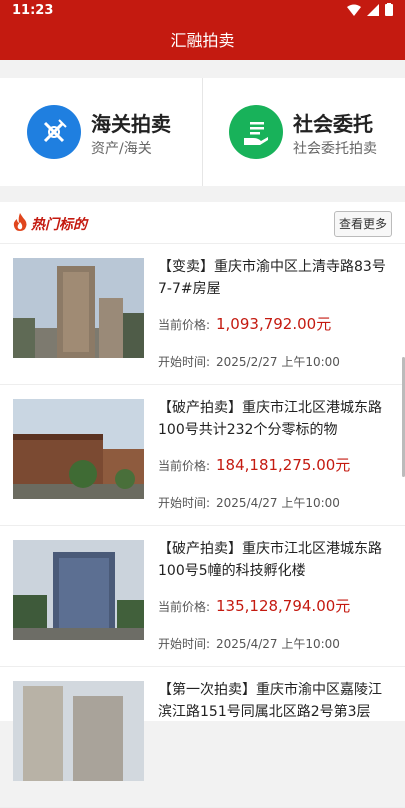 This screenshot has height=808, width=405. What do you see at coordinates (274, 324) in the screenshot?
I see `current-price: 1,093,792.00元` at bounding box center [274, 324].